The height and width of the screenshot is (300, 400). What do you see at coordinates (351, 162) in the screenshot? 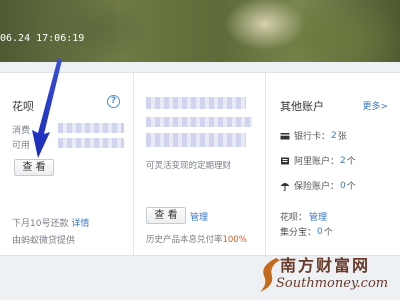
I see `ali-account-unit: 个` at bounding box center [351, 162].